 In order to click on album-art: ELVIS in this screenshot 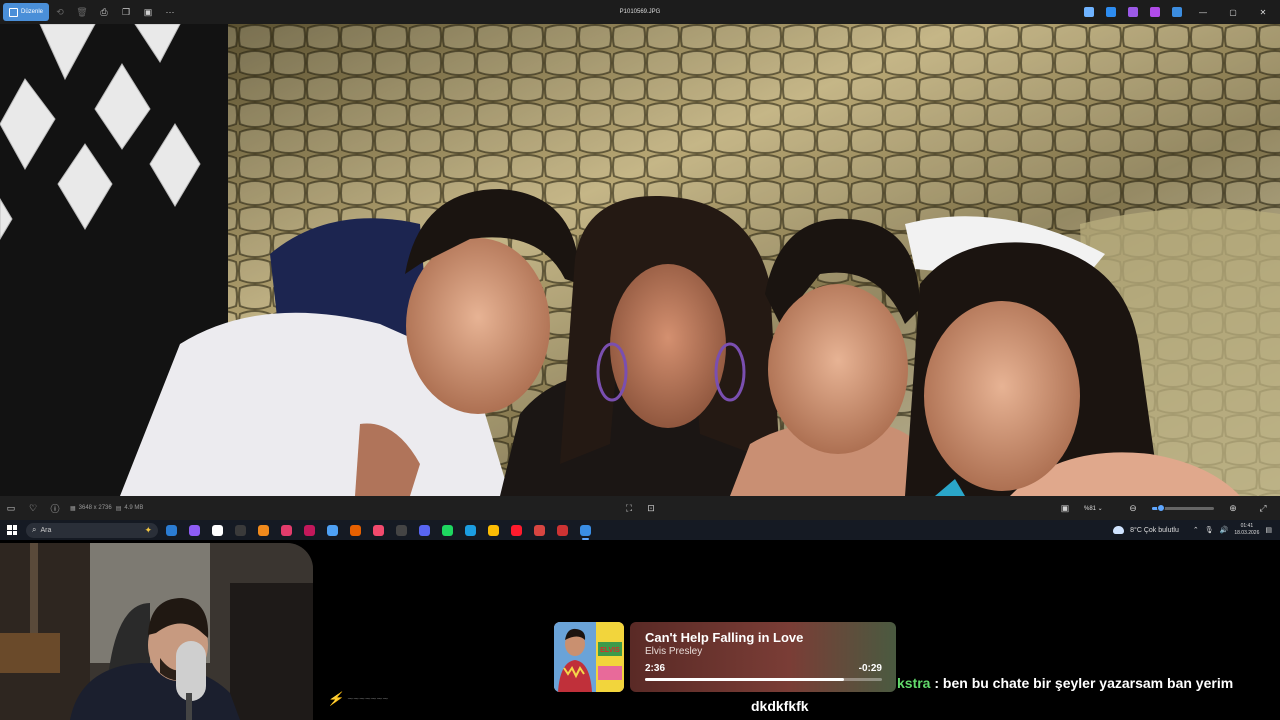, I will do `click(589, 657)`.